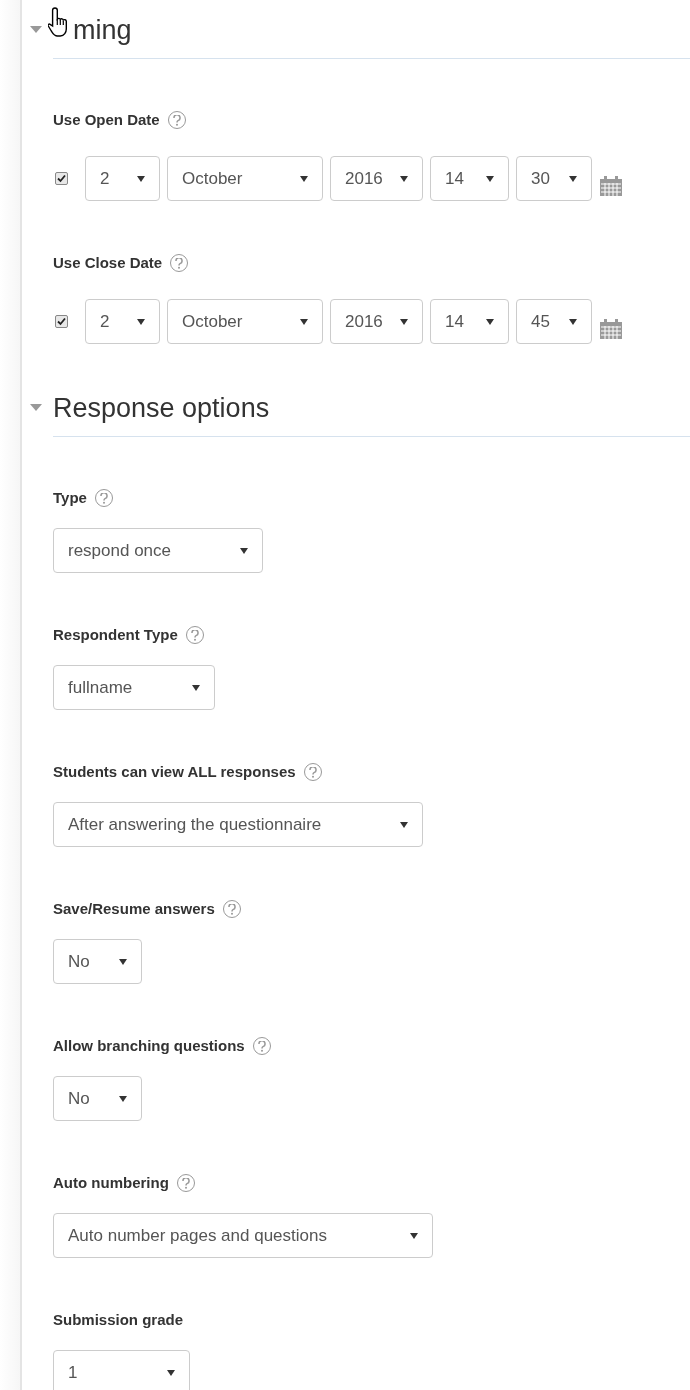 The width and height of the screenshot is (690, 1390). Describe the element at coordinates (121, 1370) in the screenshot. I see `dropdown: 1` at that location.